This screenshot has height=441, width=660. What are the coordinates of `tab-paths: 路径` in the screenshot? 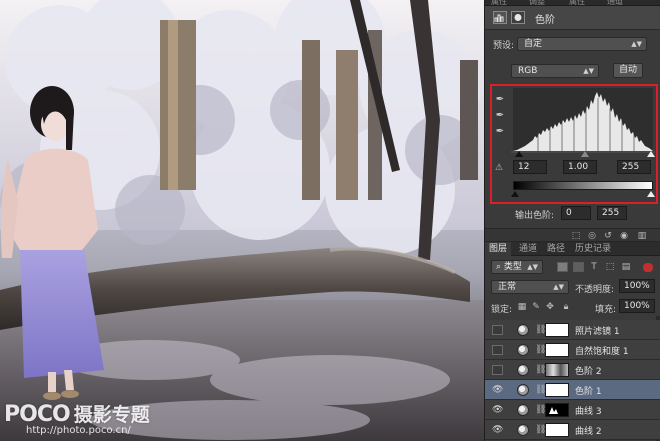 It's located at (556, 249).